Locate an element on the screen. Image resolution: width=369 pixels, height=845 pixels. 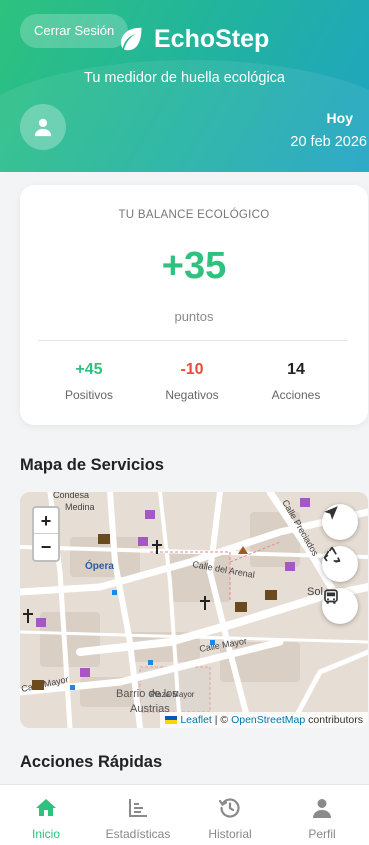
nav-item-home: Inicio is located at coordinates (46, 815).